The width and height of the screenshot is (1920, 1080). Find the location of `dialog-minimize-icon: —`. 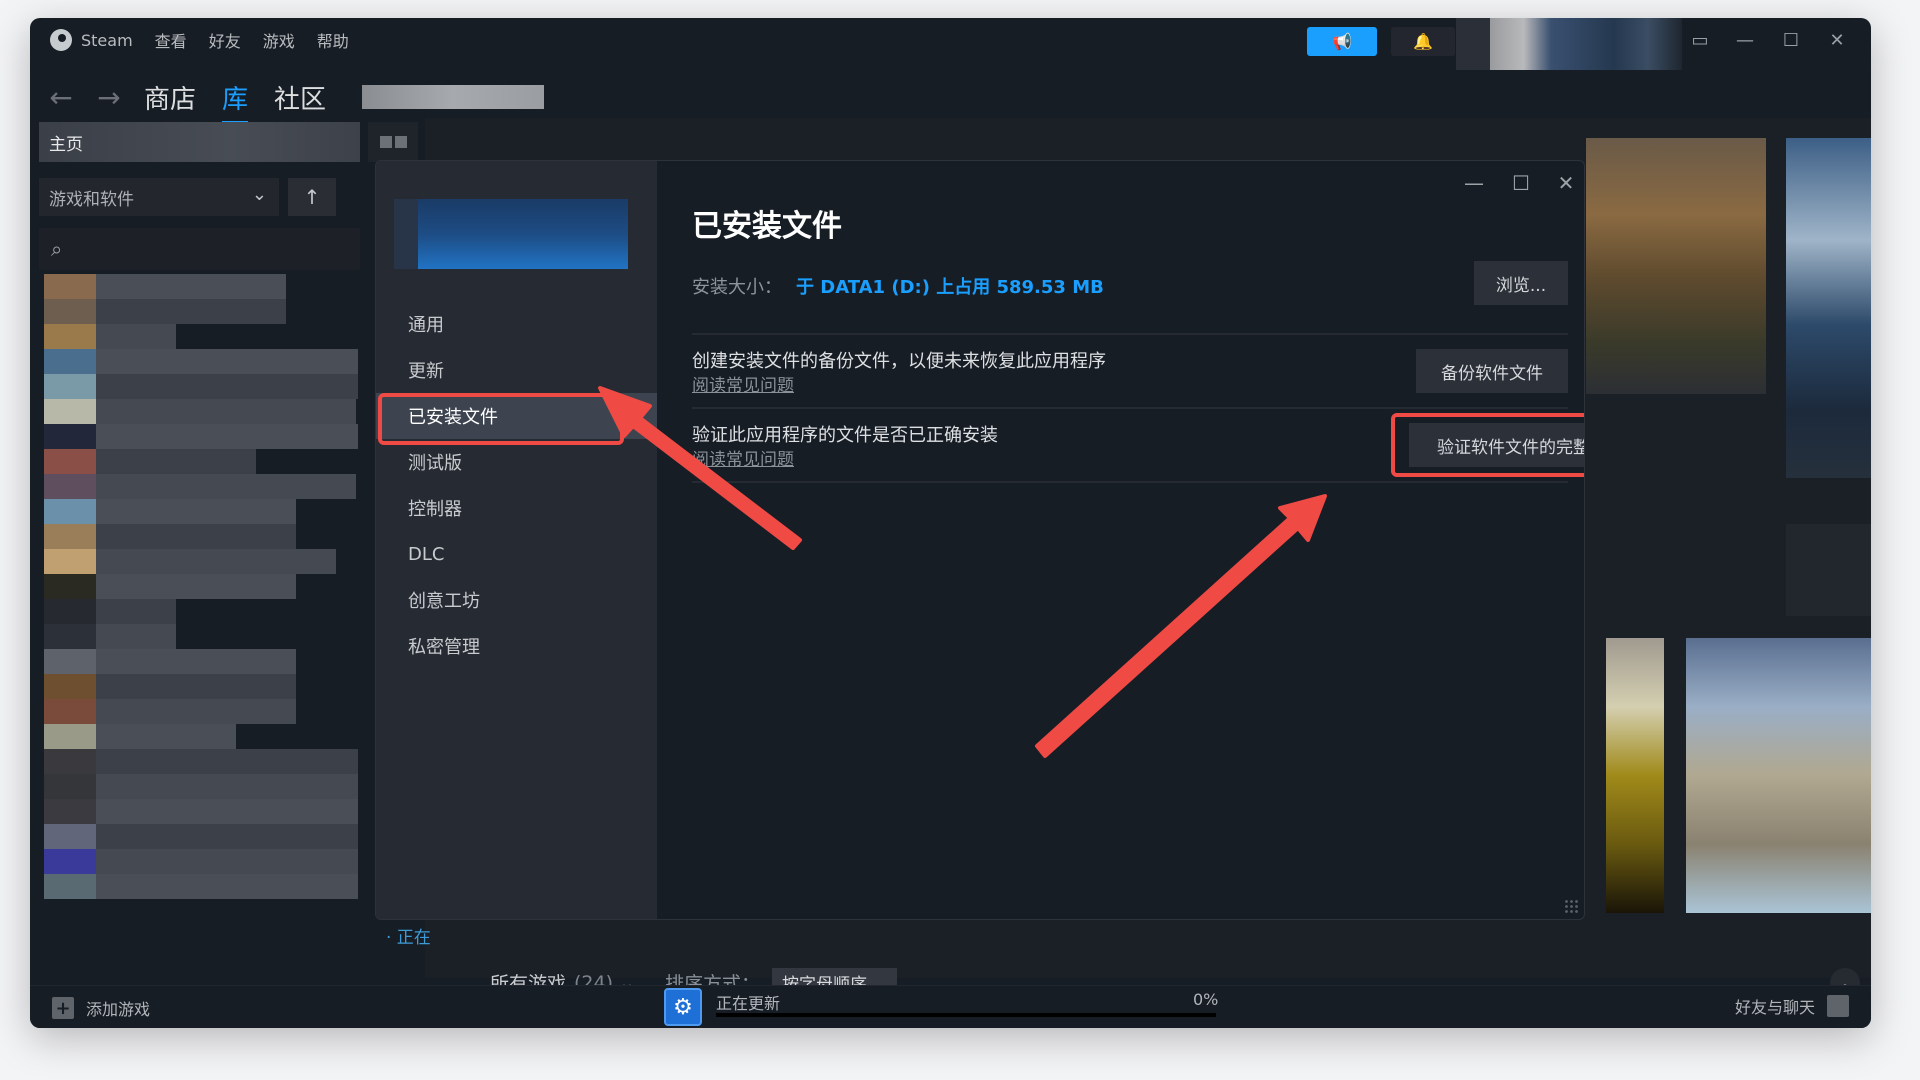

dialog-minimize-icon: — is located at coordinates (1474, 183).